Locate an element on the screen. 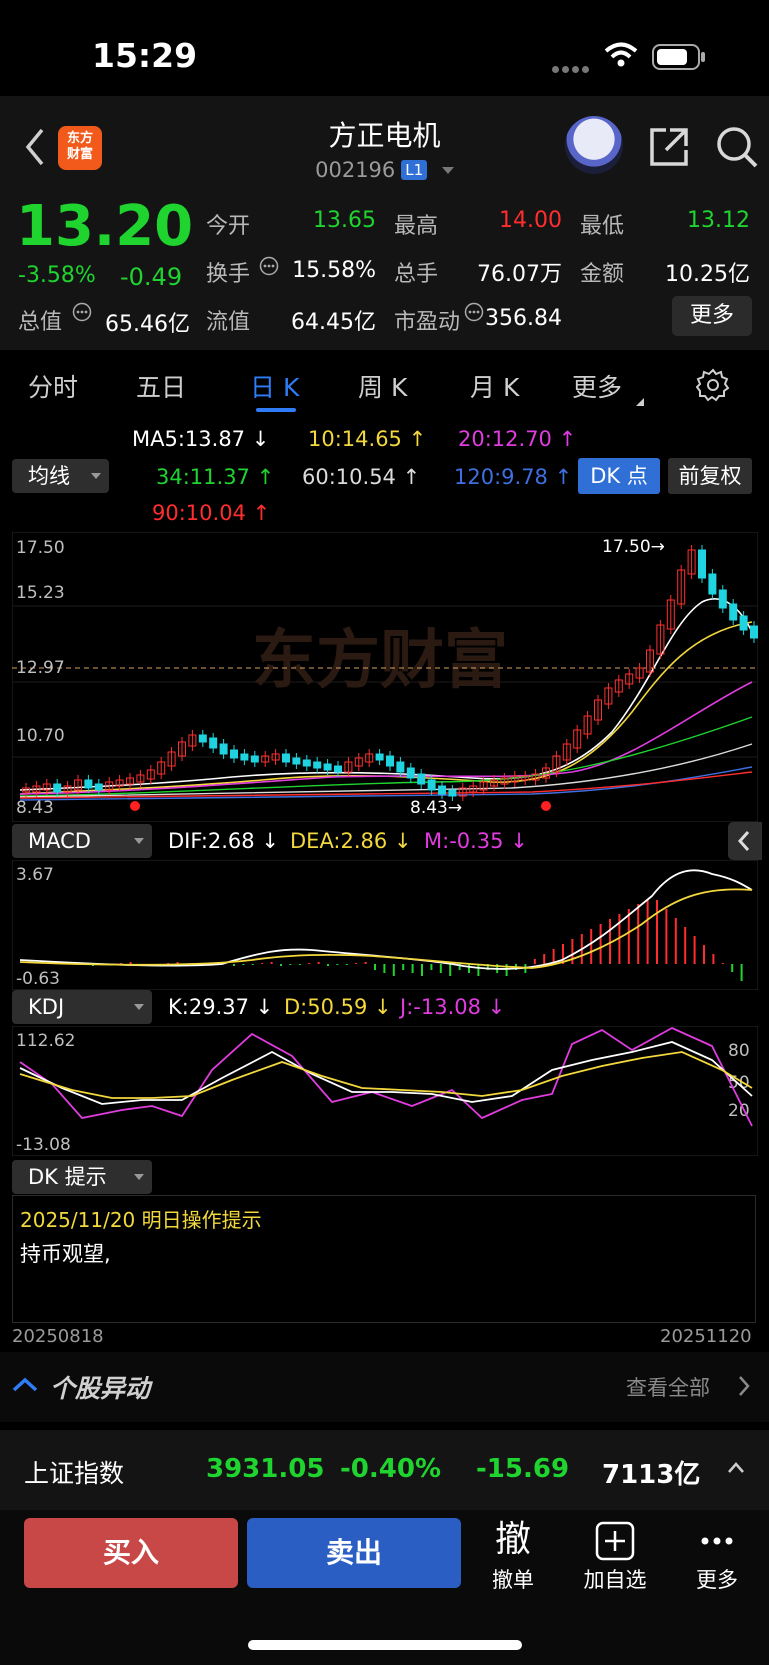 This screenshot has width=769, height=1665. home-indicator is located at coordinates (385, 1645).